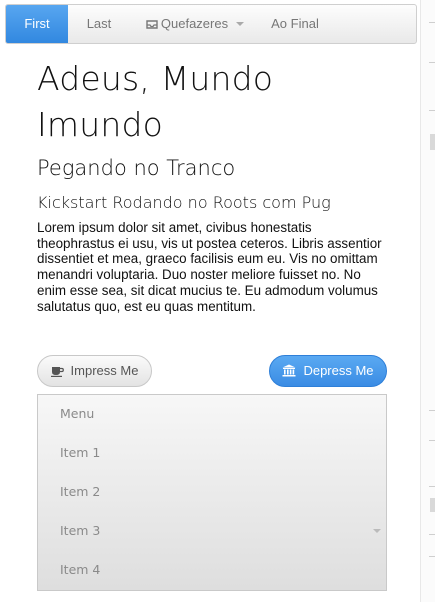 The image size is (435, 602). I want to click on page-subtitle: Pegando no Tranco, so click(136, 168).